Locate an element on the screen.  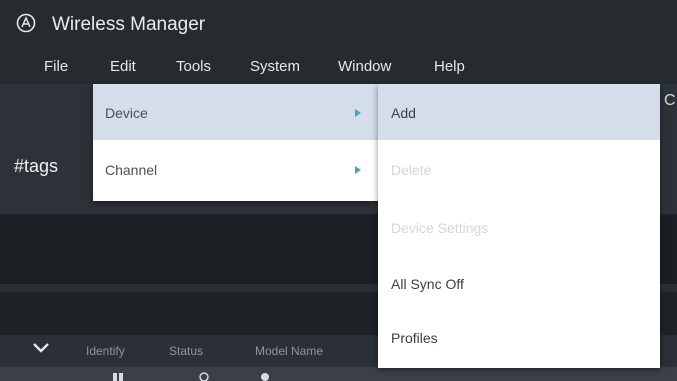
menu-edit: Edit is located at coordinates (123, 66).